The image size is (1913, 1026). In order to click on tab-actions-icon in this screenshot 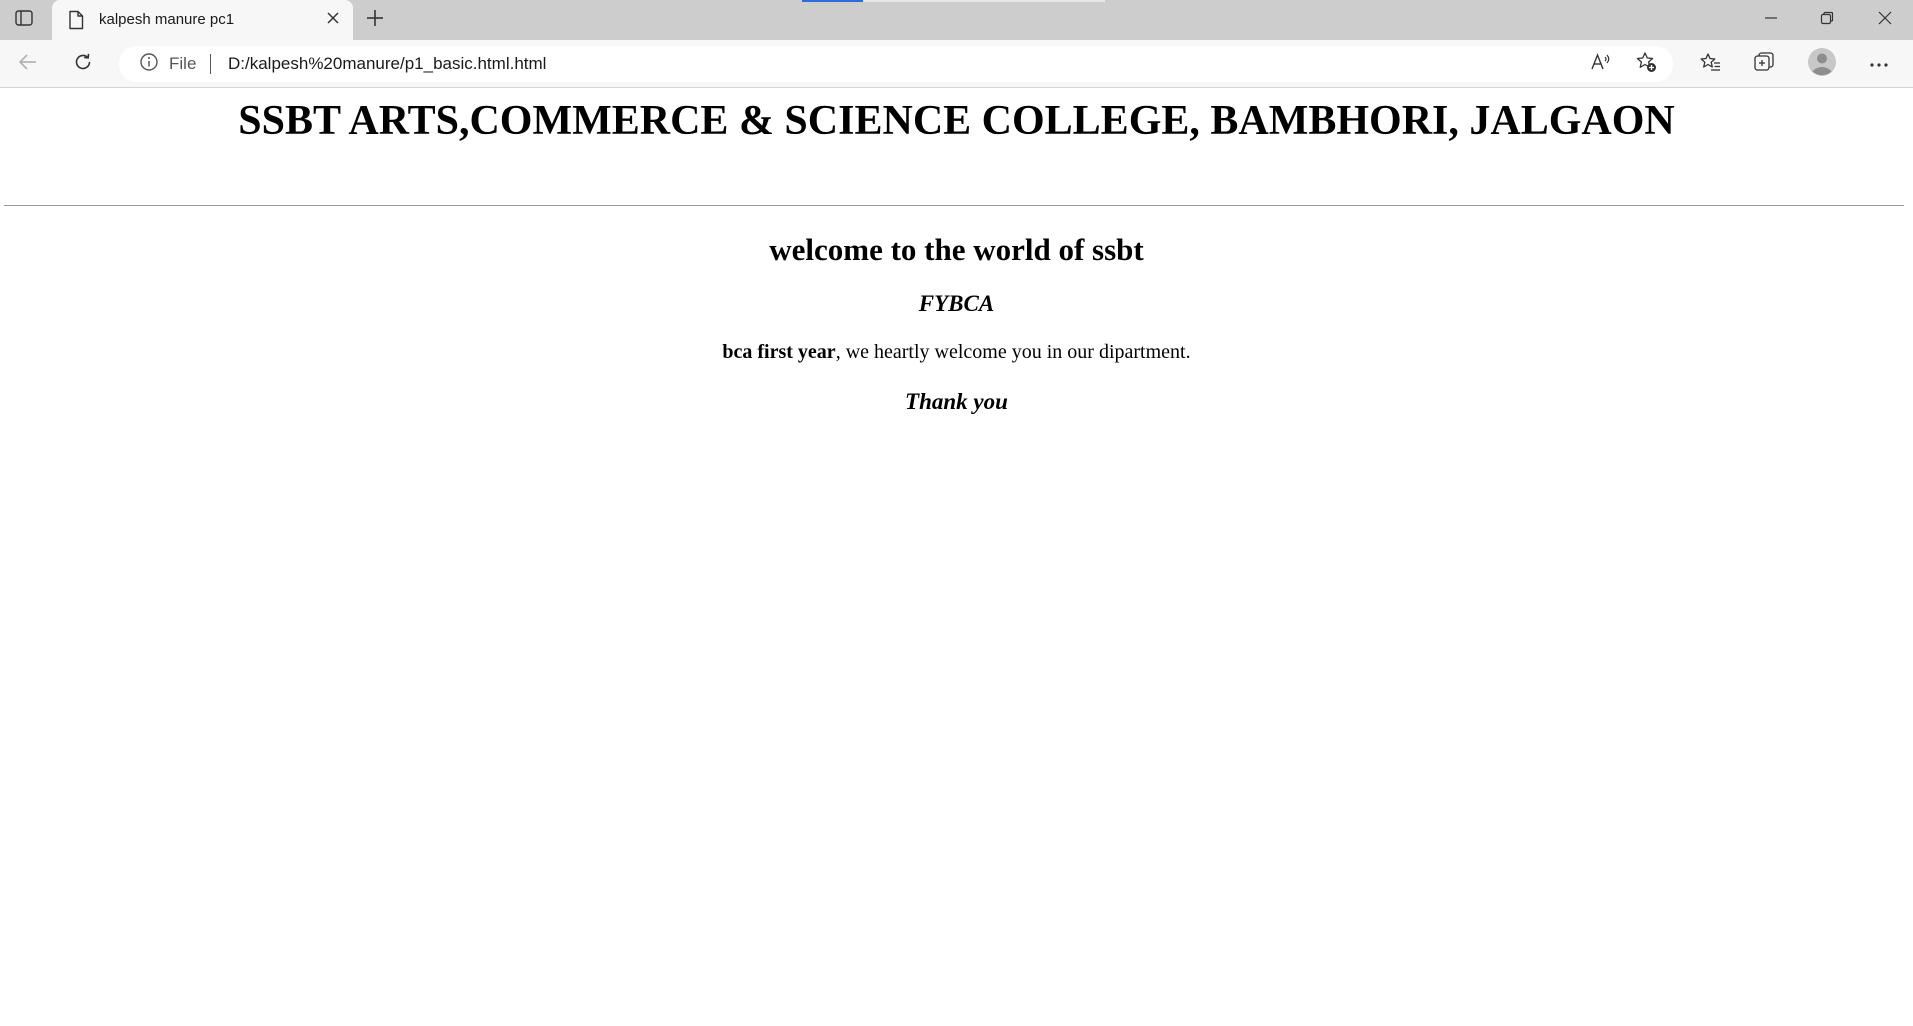, I will do `click(24, 20)`.